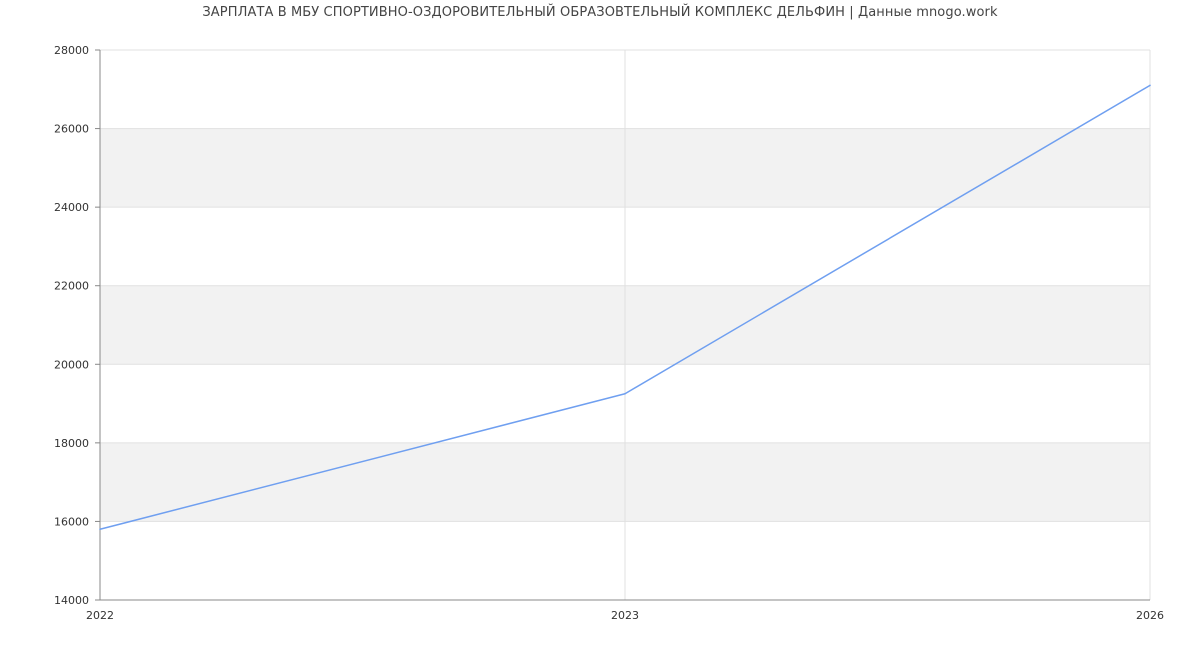  Describe the element at coordinates (71, 600) in the screenshot. I see `y-tick-label: 14000` at that location.